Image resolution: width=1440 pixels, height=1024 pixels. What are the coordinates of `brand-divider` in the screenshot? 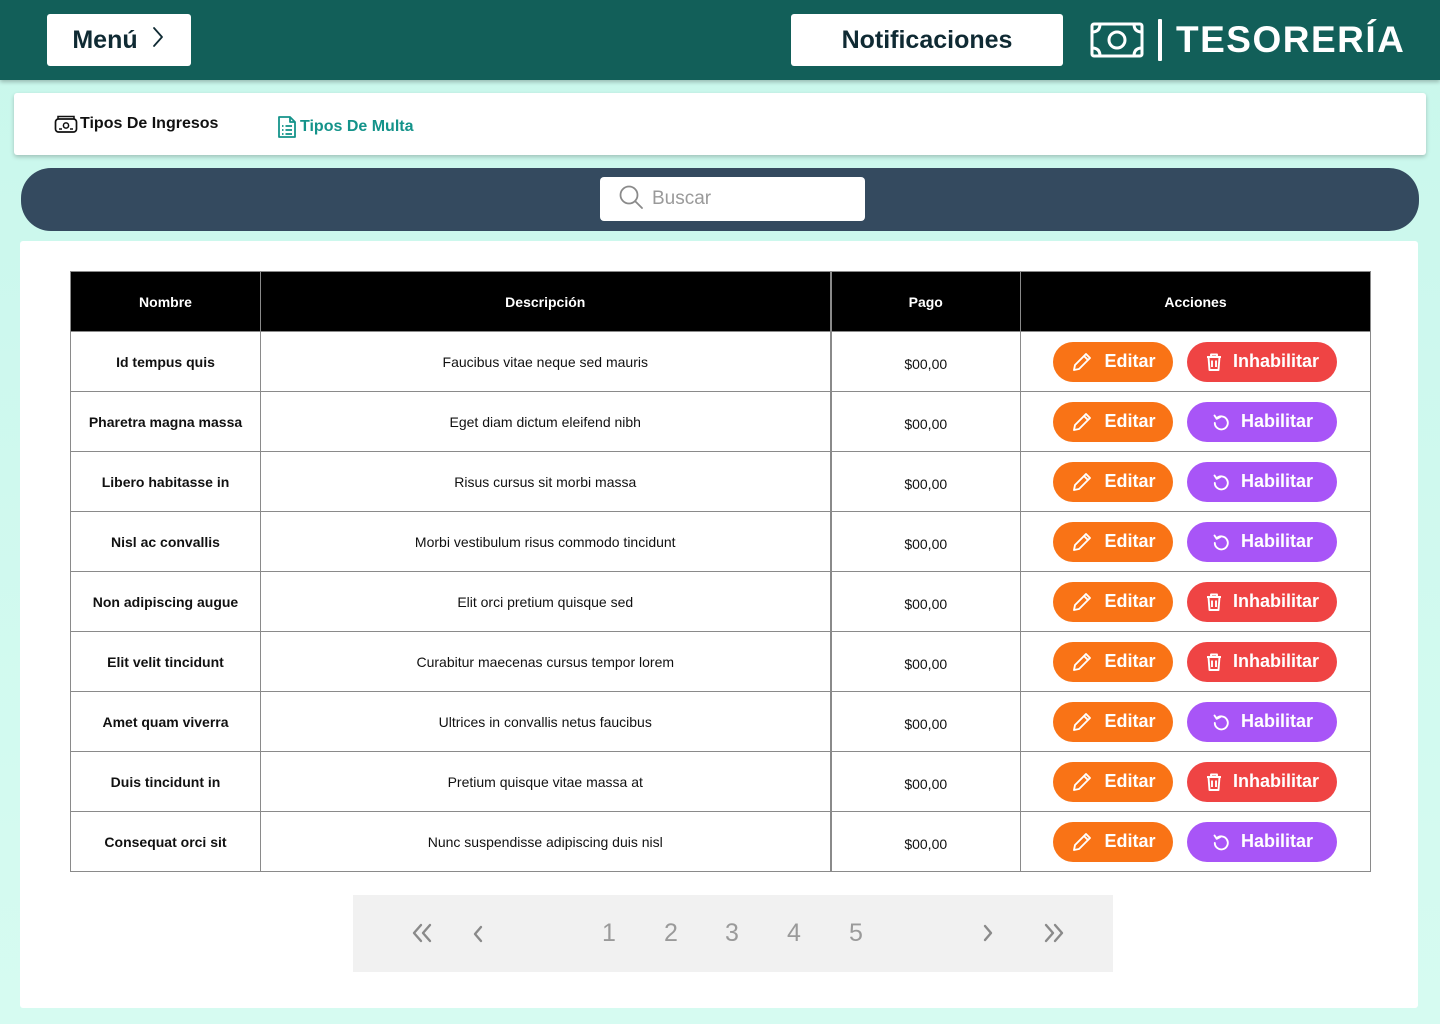 It's located at (1160, 40).